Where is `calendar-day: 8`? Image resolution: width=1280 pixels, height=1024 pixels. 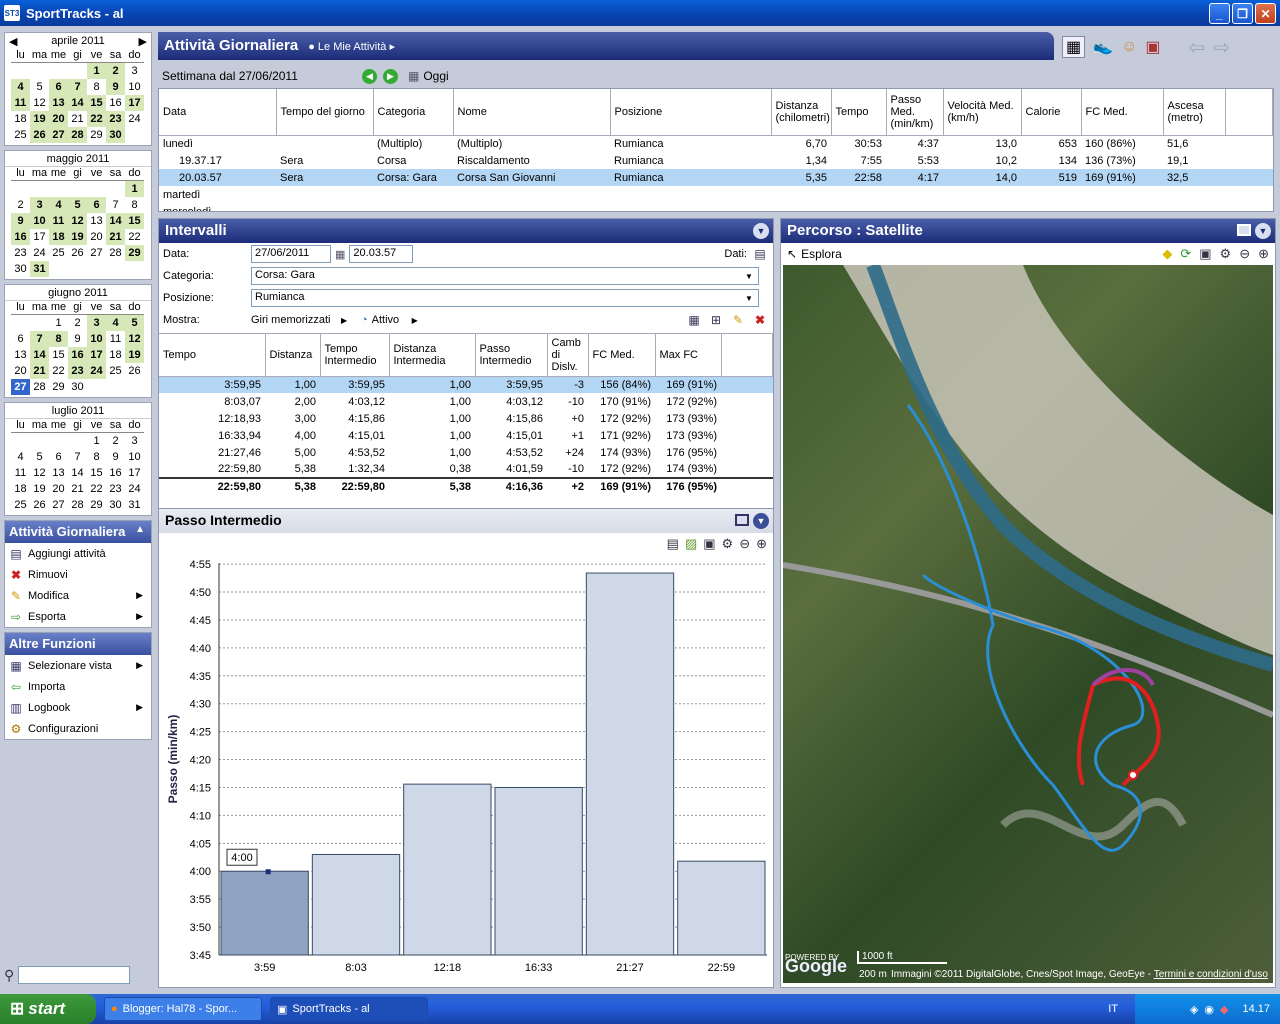 calendar-day: 8 is located at coordinates (134, 205).